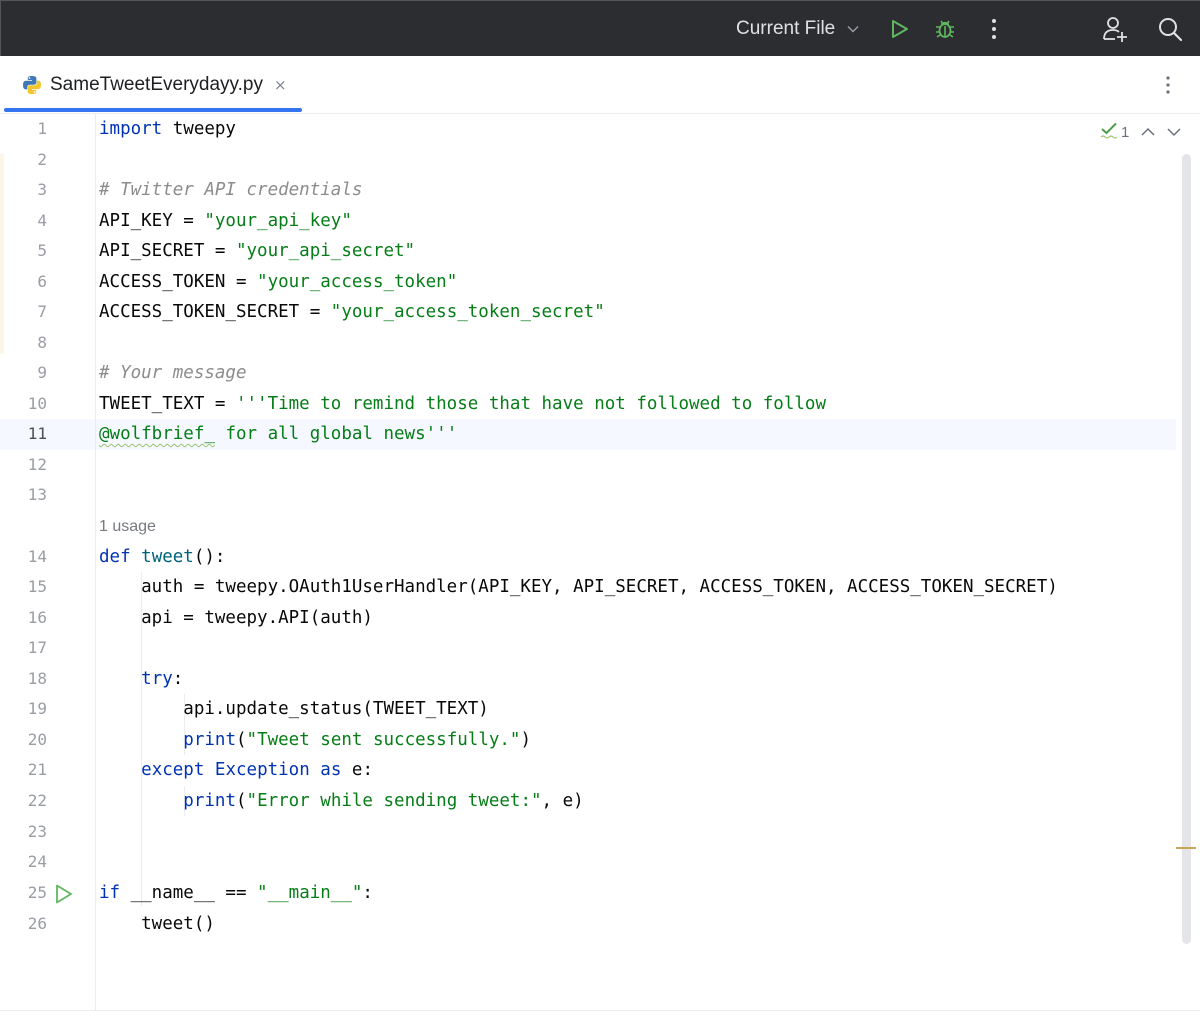 This screenshot has height=1032, width=1200. What do you see at coordinates (37, 464) in the screenshot?
I see `line-number: 12` at bounding box center [37, 464].